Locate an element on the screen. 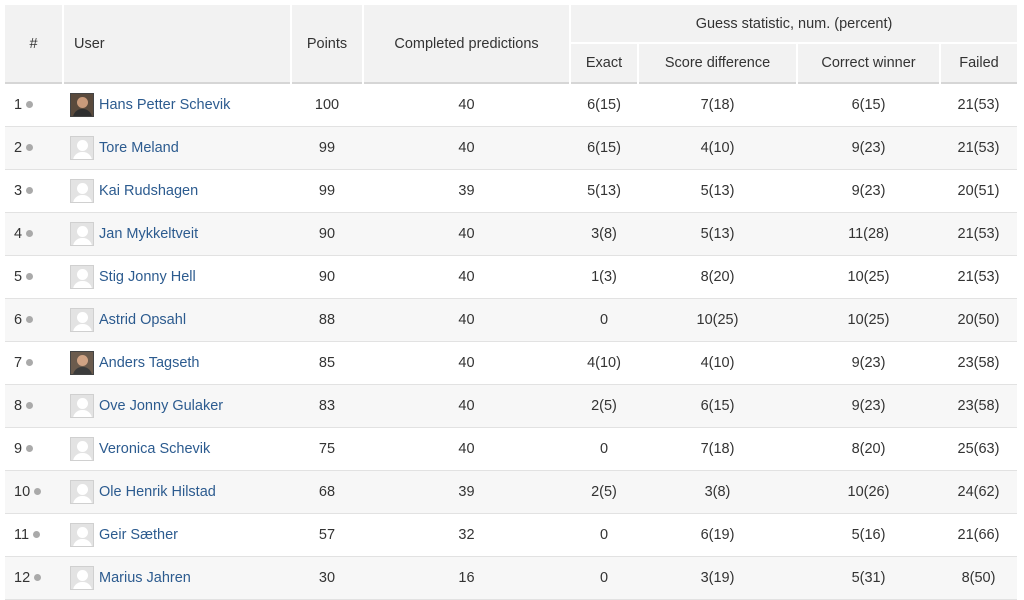  user-cell: Tore Meland is located at coordinates (177, 147).